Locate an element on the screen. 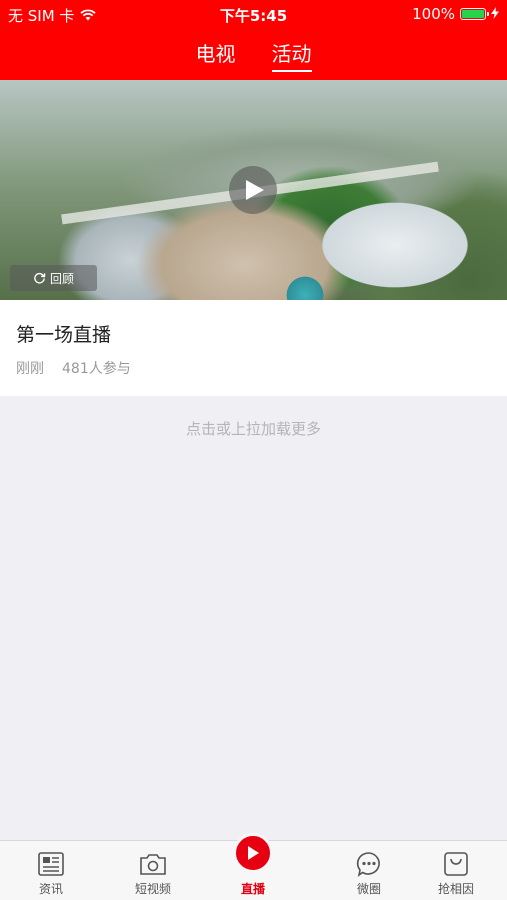 The width and height of the screenshot is (507, 900). tab-live: 直播 is located at coordinates (253, 866).